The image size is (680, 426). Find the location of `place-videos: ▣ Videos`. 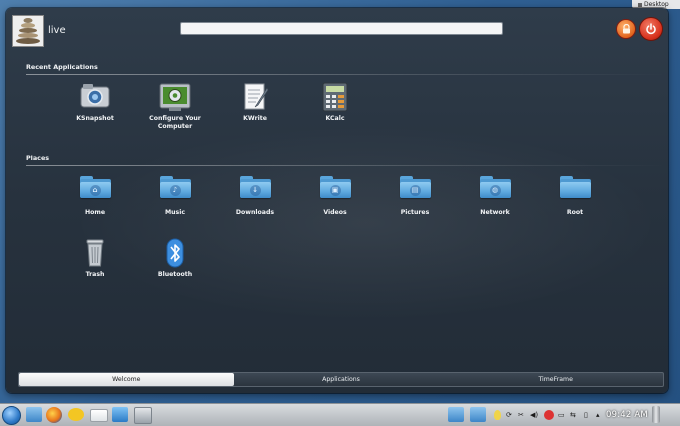

place-videos: ▣ Videos is located at coordinates (335, 194).